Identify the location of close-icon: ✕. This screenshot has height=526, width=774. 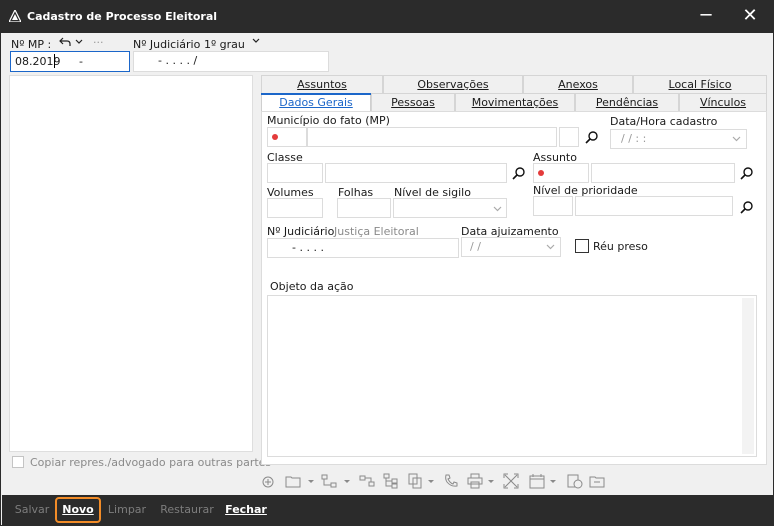
(750, 15).